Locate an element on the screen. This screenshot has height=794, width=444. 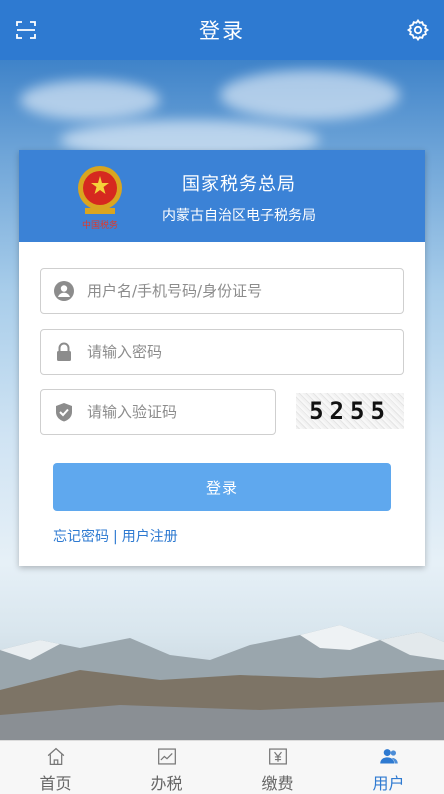
org-subtitle: 内蒙古自治区电子税务局 is located at coordinates (239, 216).